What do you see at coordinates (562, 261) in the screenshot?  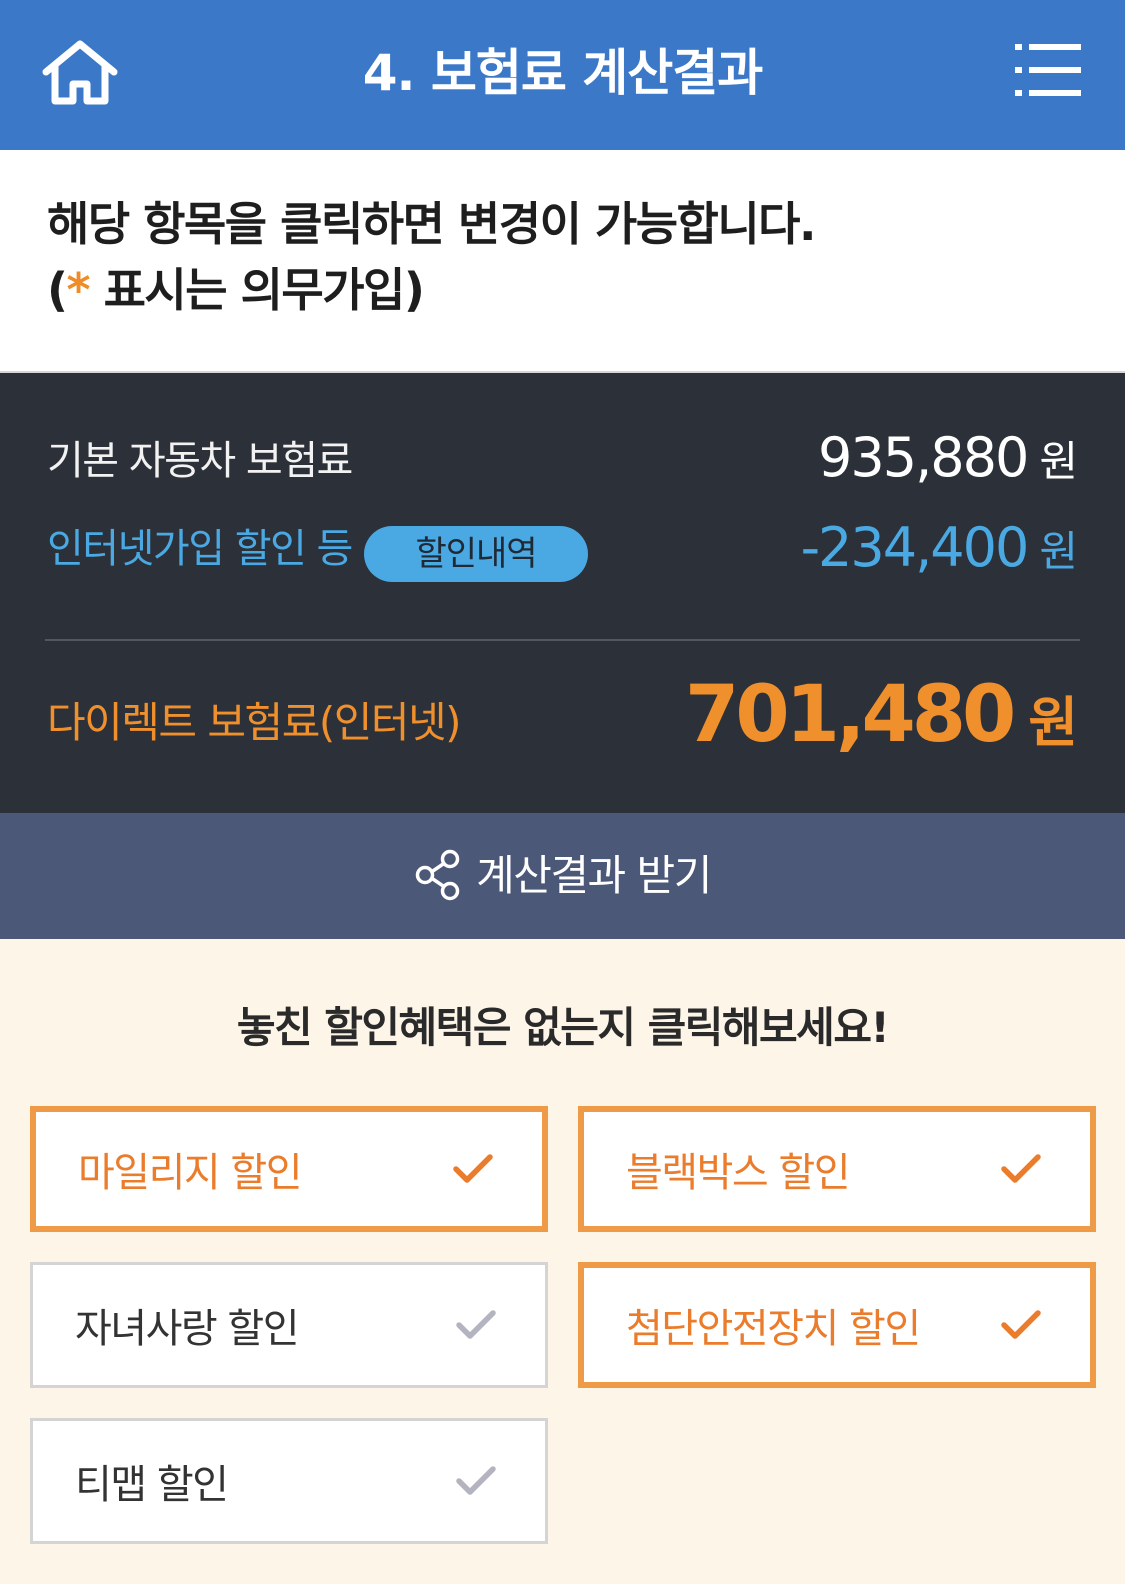 I see `notice-panel: 해당 항목을 클릭하면 변경이 가능합니다. (* 표시는 의무가입)` at bounding box center [562, 261].